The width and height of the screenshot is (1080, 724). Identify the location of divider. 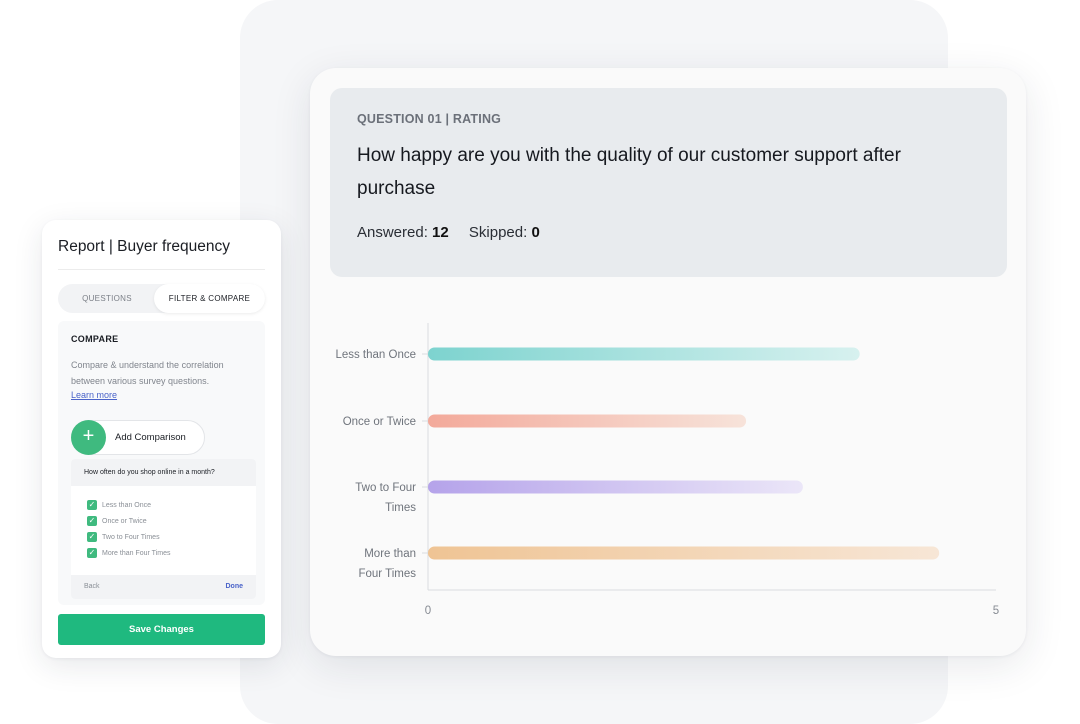
(161, 269).